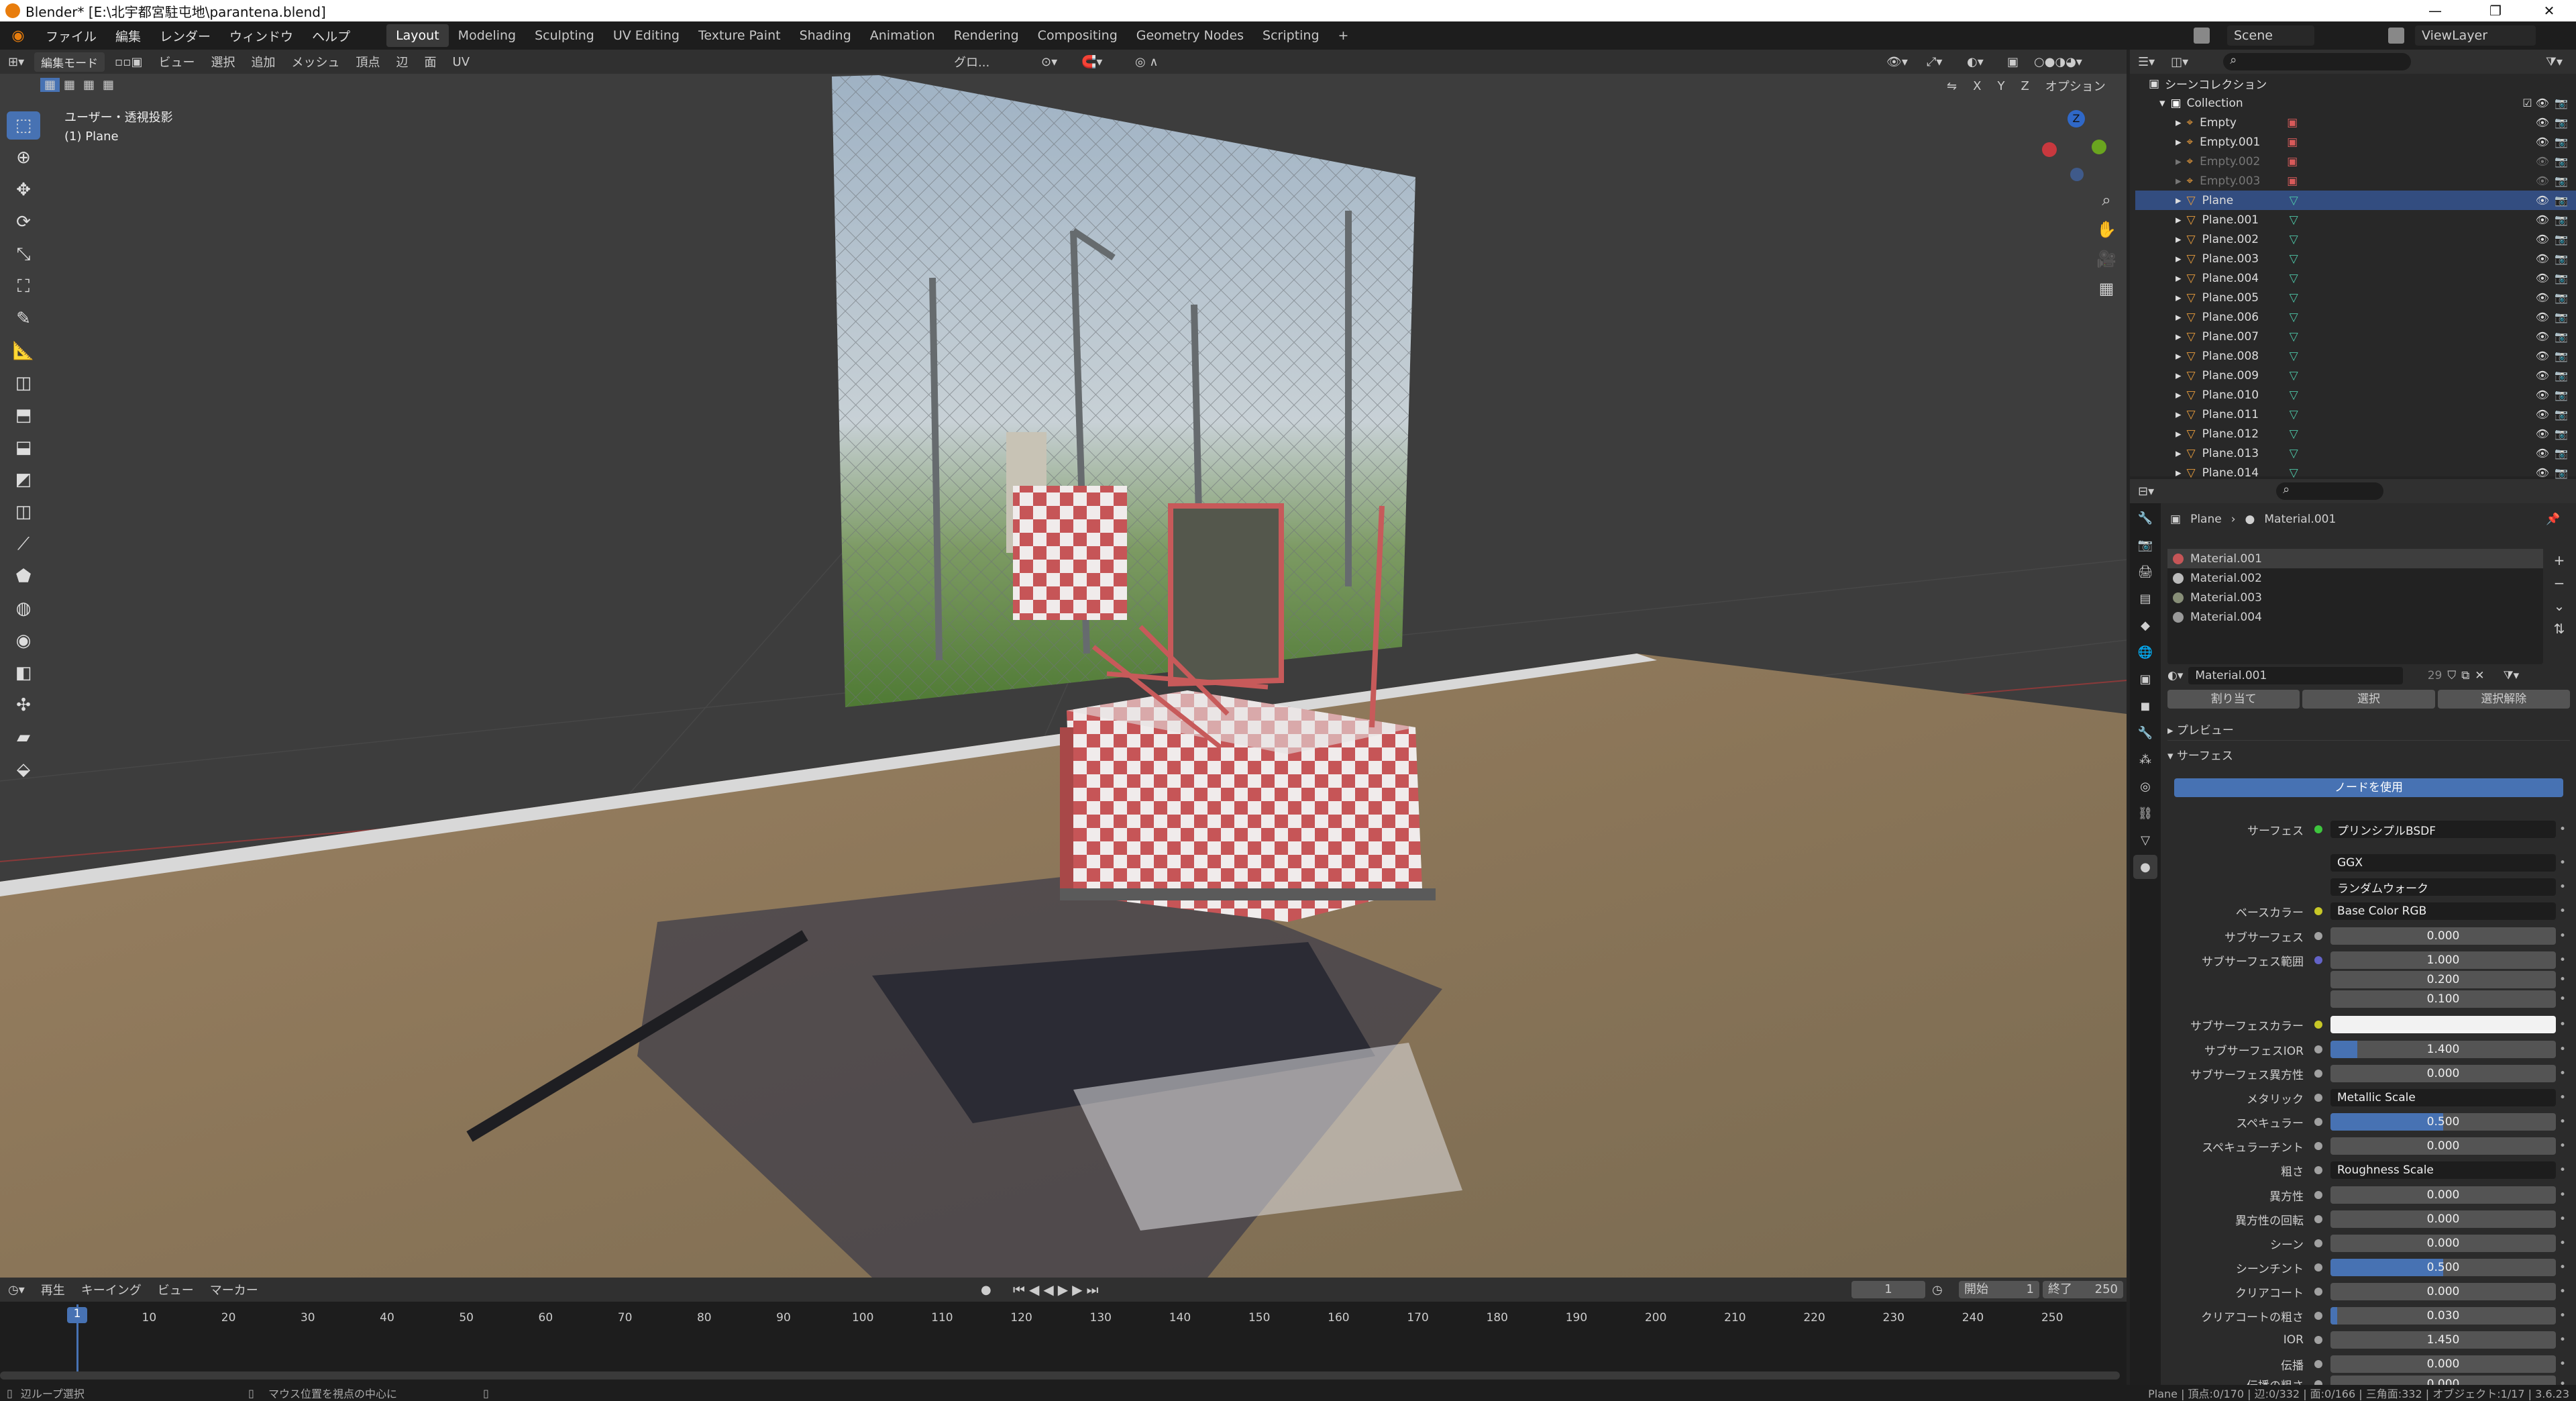  I want to click on socket-yellow-icon, so click(2318, 1025).